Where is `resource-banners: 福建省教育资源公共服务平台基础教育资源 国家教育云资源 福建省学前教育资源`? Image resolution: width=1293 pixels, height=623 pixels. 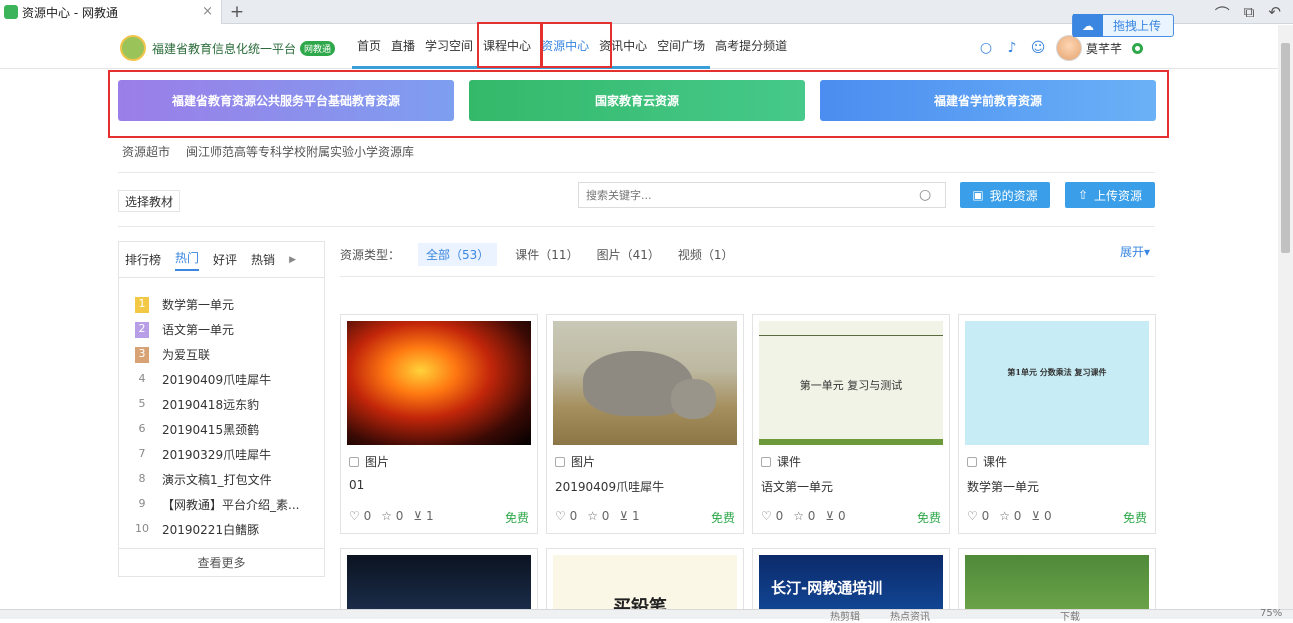
resource-banners: 福建省教育资源公共服务平台基础教育资源 国家教育云资源 福建省学前教育资源 is located at coordinates (637, 100).